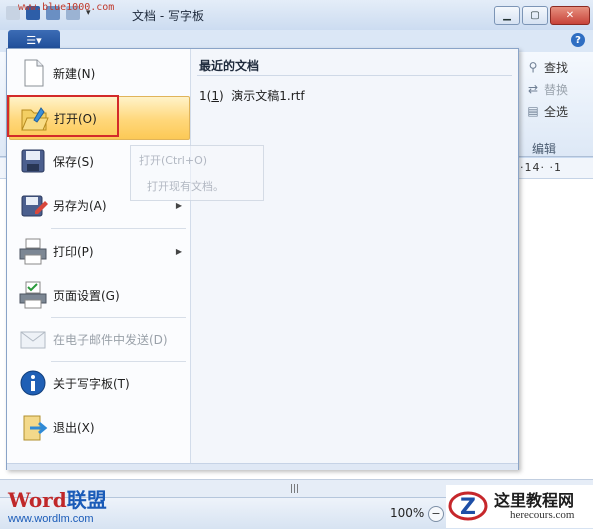 This screenshot has height=529, width=593. I want to click on menu-item-print: 打印(P) ▶, so click(98, 251).